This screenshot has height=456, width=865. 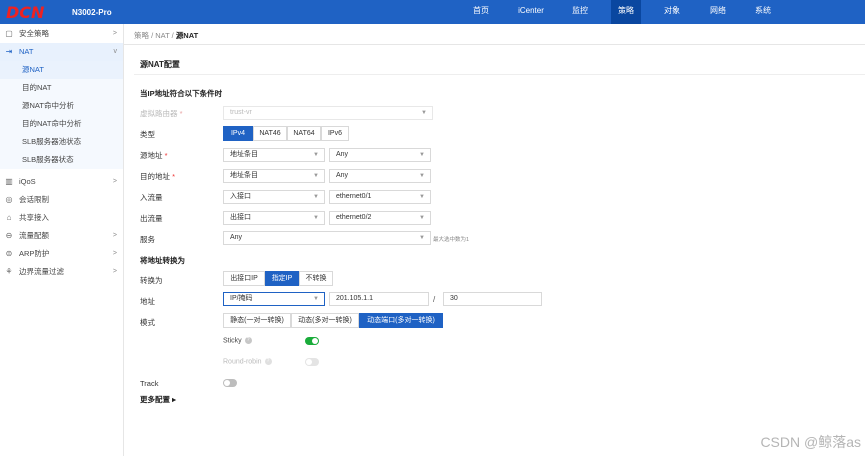 I want to click on sidebar-item-slb-pool: SLB服务器池状态, so click(x=61, y=142).